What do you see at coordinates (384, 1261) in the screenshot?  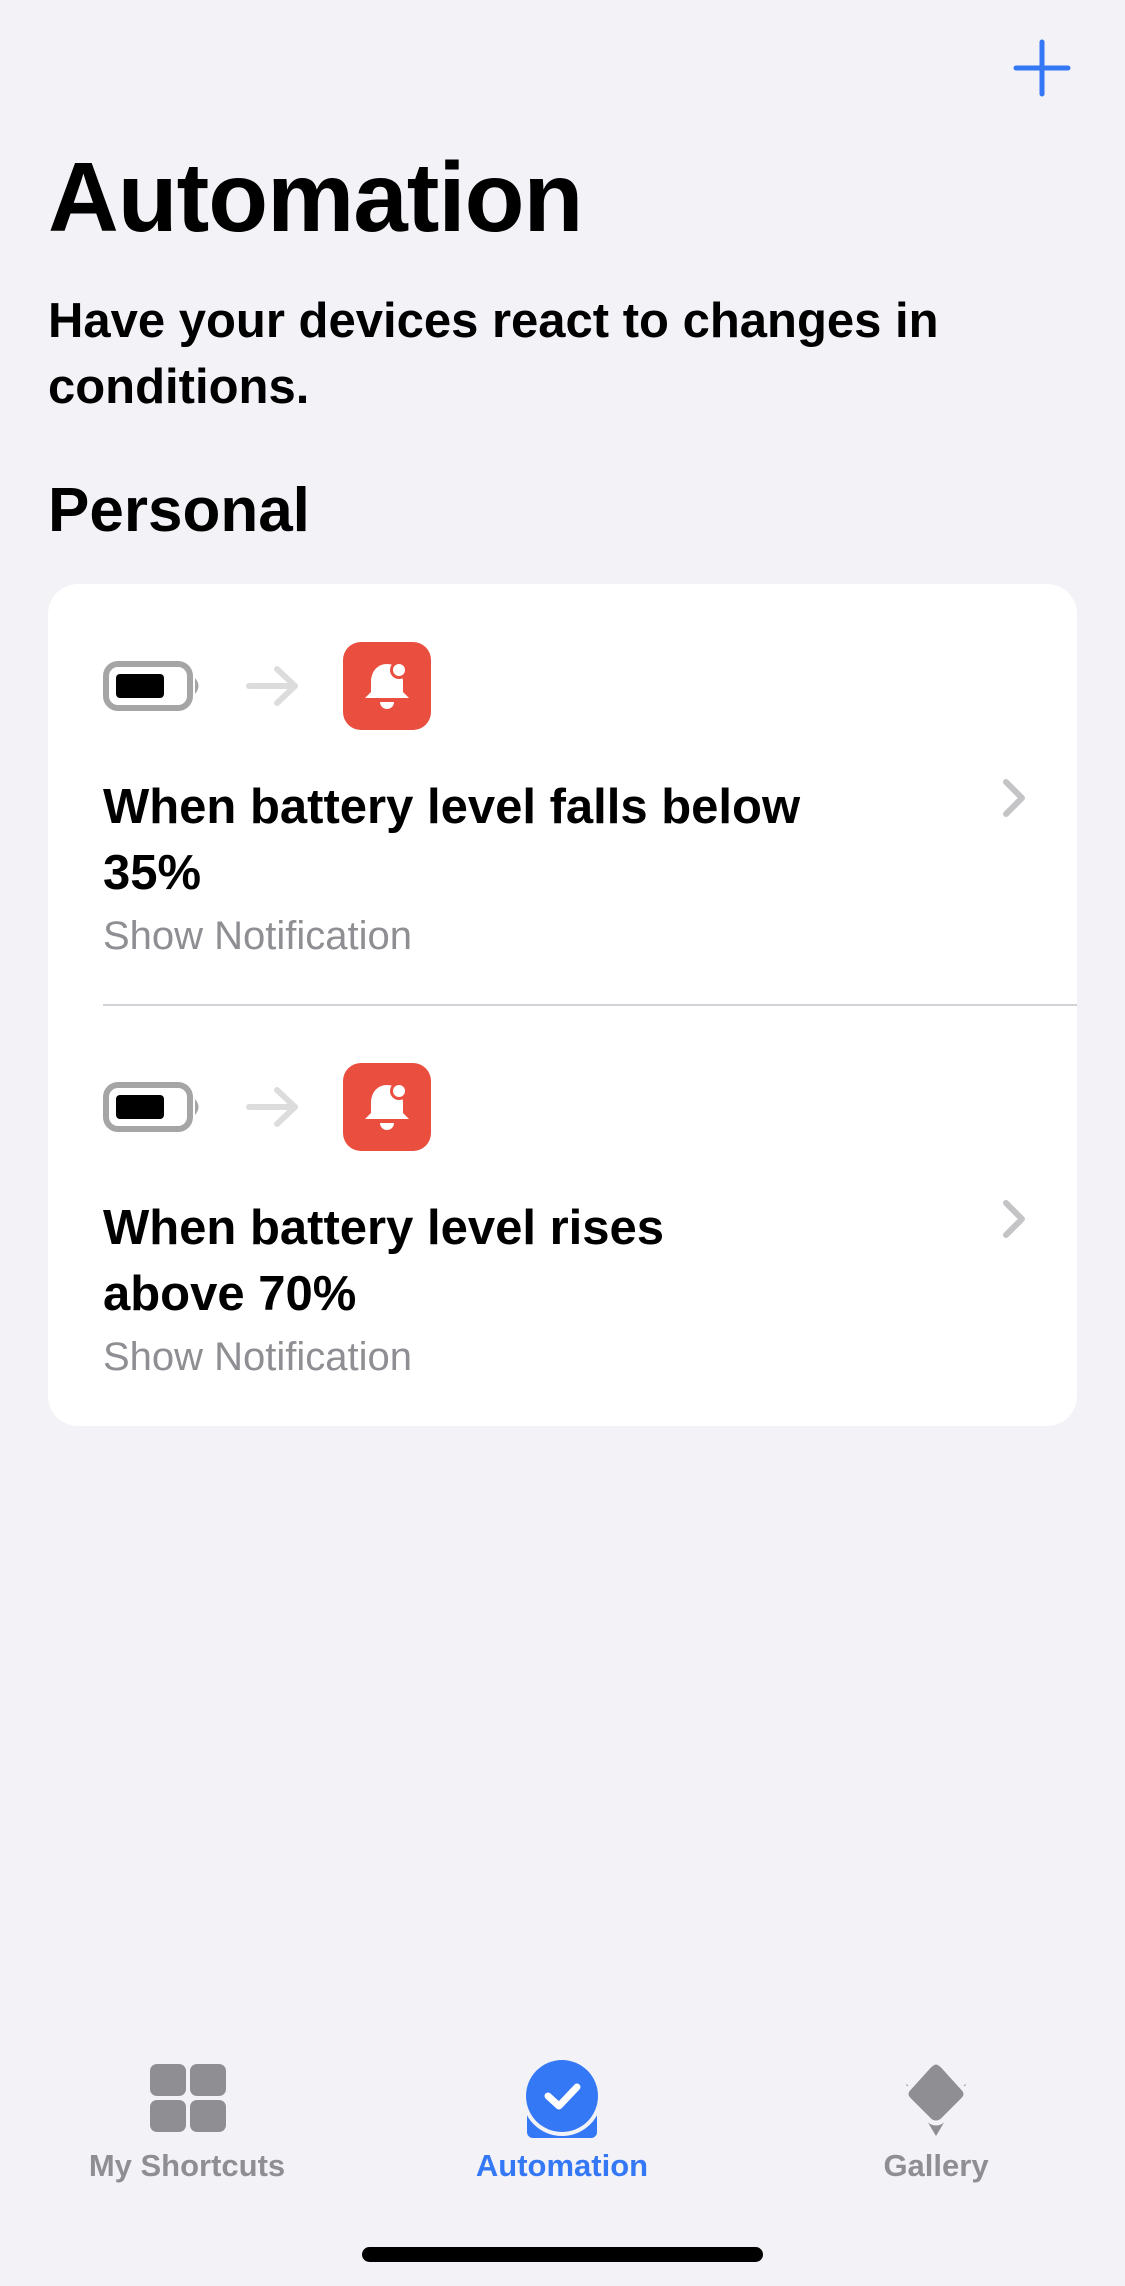 I see `automation-title: When battery level rises above 70%` at bounding box center [384, 1261].